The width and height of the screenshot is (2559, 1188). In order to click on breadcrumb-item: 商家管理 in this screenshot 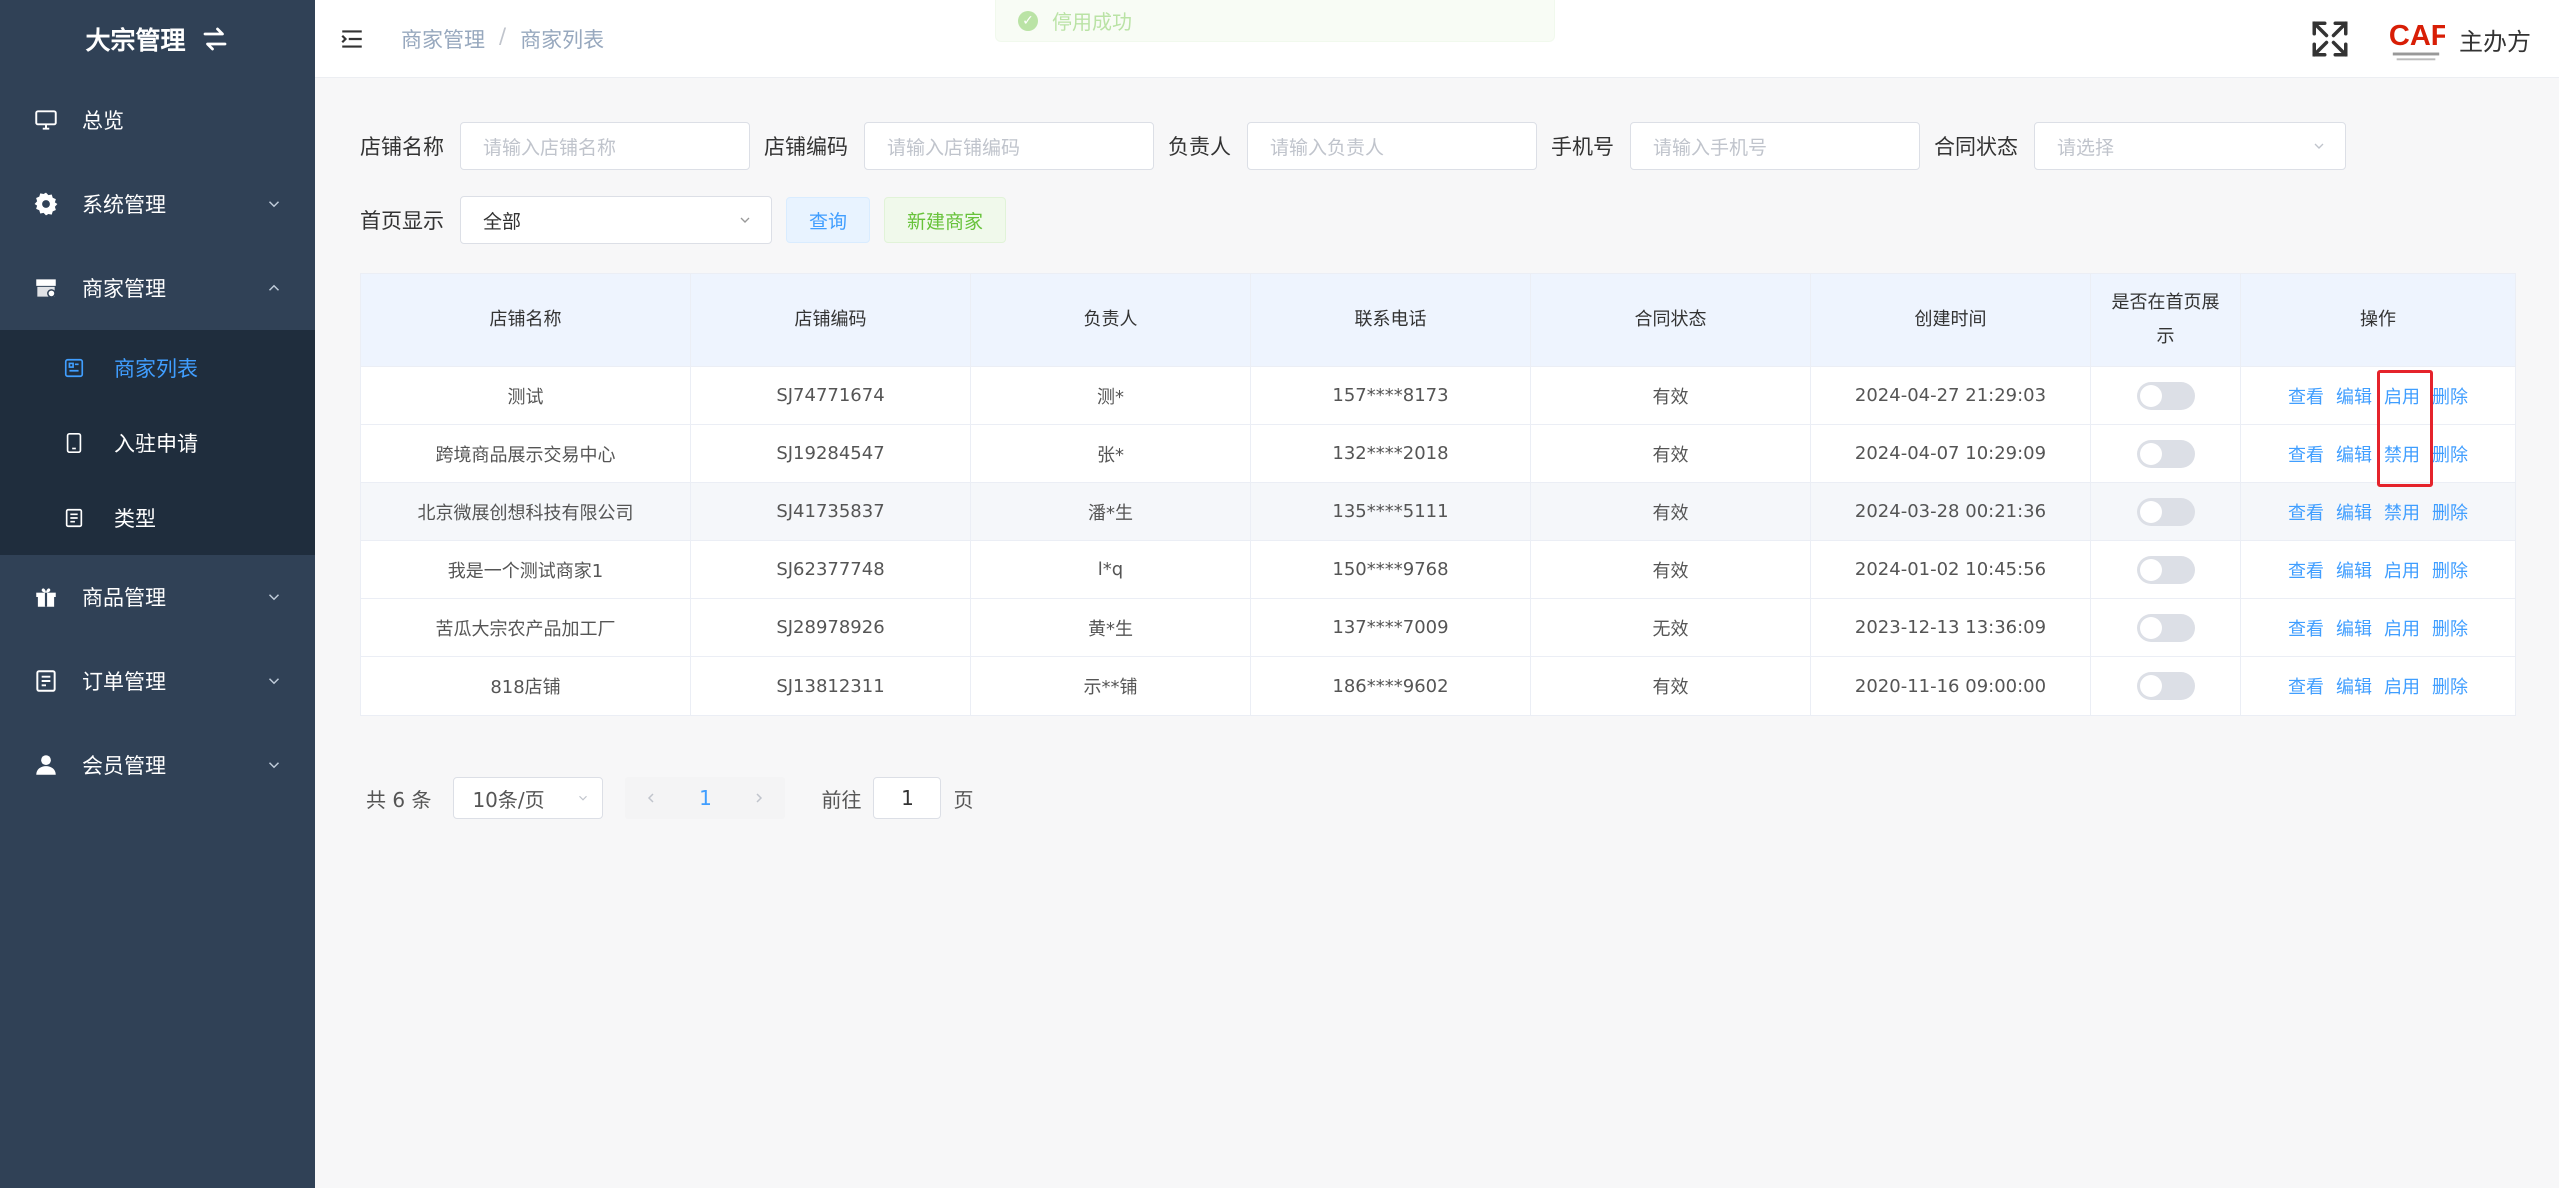, I will do `click(443, 39)`.